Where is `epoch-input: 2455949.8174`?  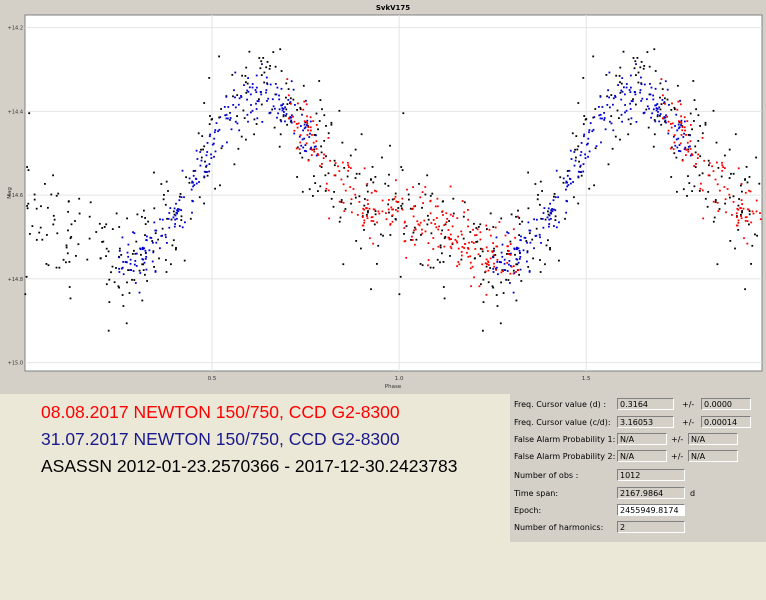 epoch-input: 2455949.8174 is located at coordinates (651, 510).